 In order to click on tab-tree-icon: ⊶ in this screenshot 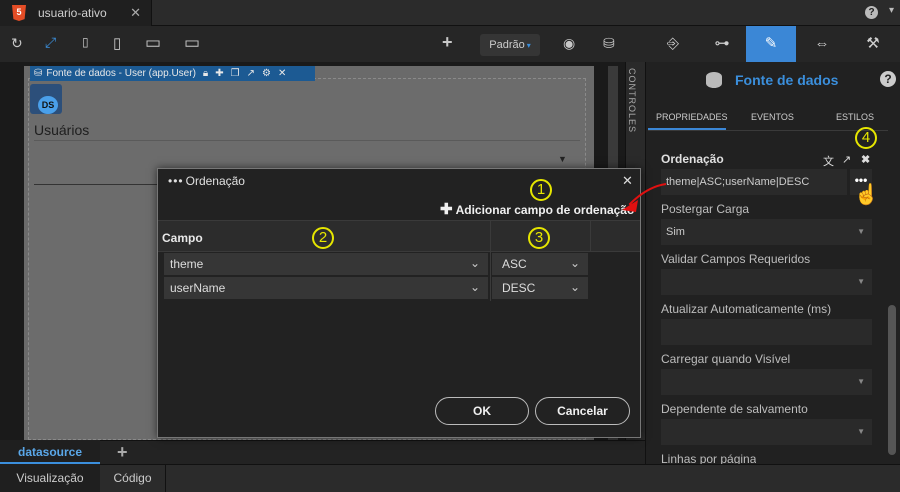, I will do `click(722, 44)`.